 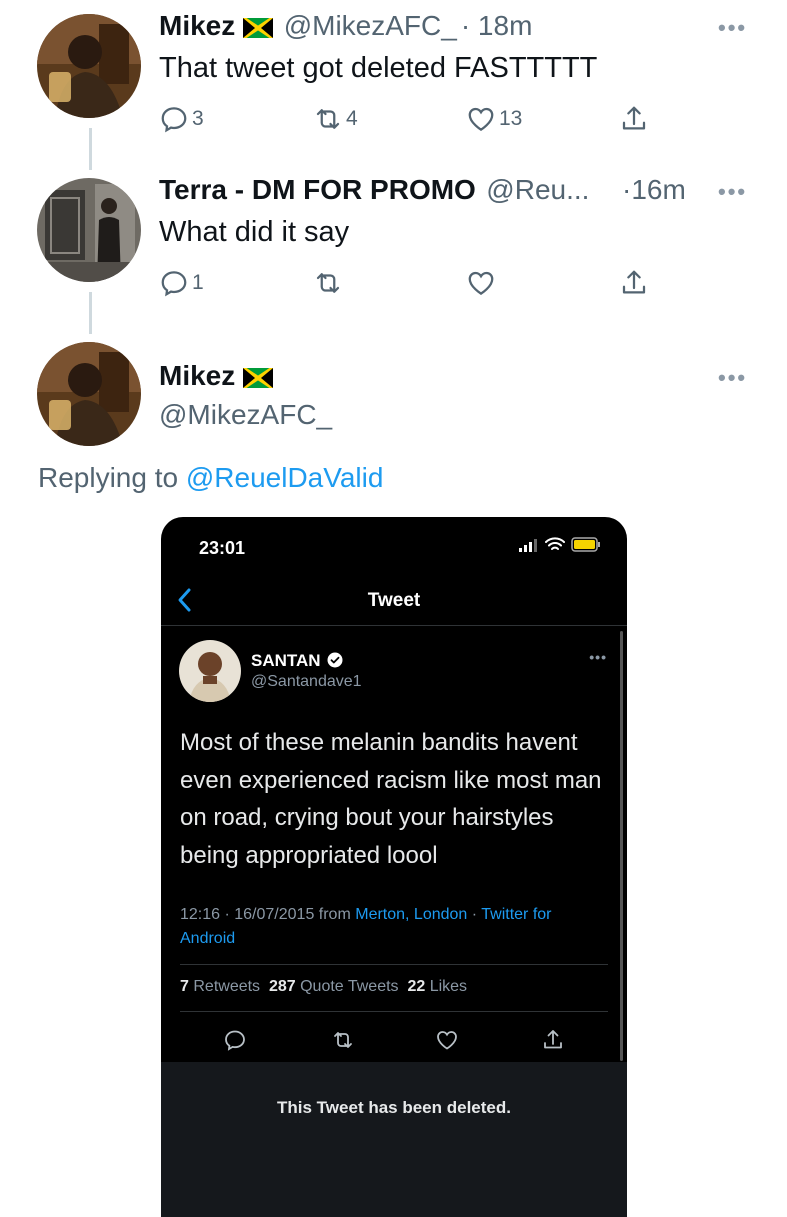 What do you see at coordinates (198, 118) in the screenshot?
I see `reply-count: 3` at bounding box center [198, 118].